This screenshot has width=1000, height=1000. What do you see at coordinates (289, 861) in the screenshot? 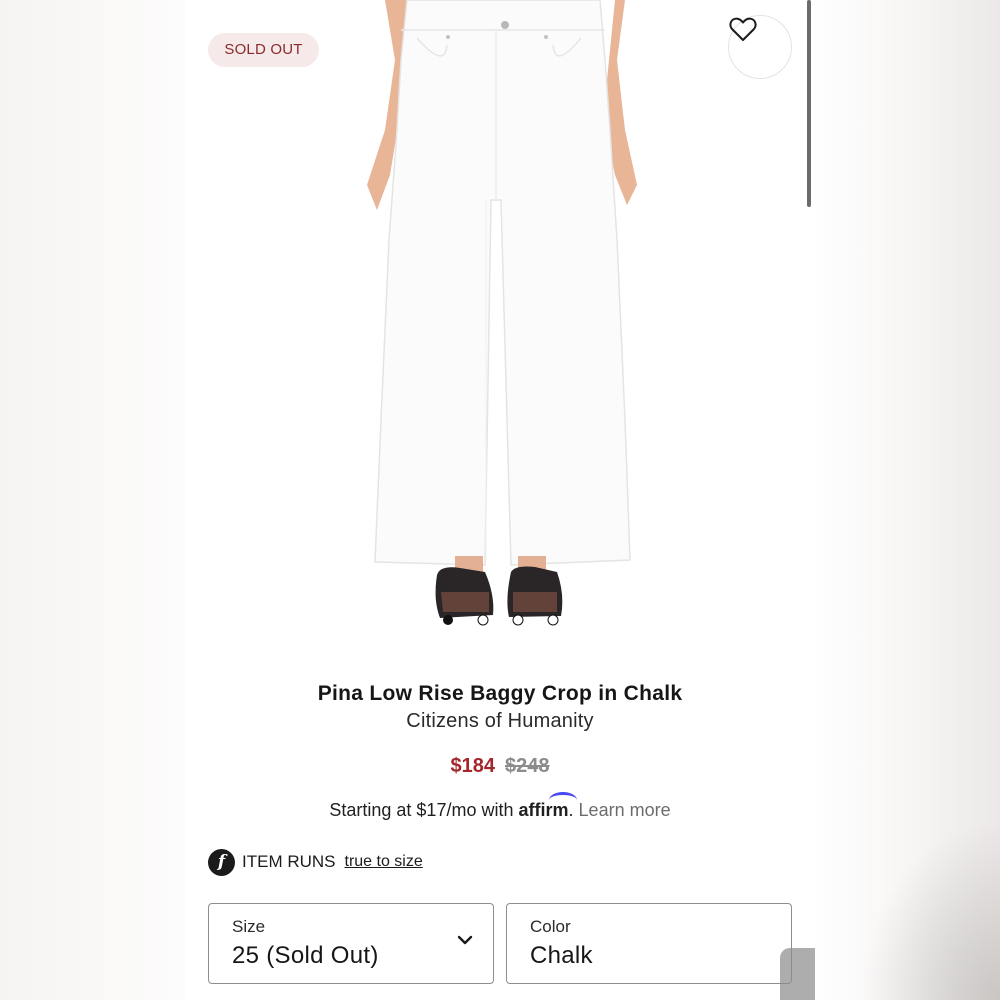
I see `fit-label: ITEM RUNS` at bounding box center [289, 861].